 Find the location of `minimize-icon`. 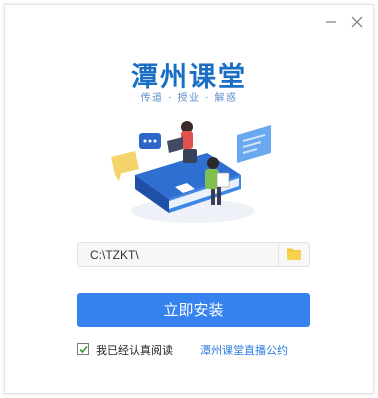

minimize-icon is located at coordinates (331, 22).